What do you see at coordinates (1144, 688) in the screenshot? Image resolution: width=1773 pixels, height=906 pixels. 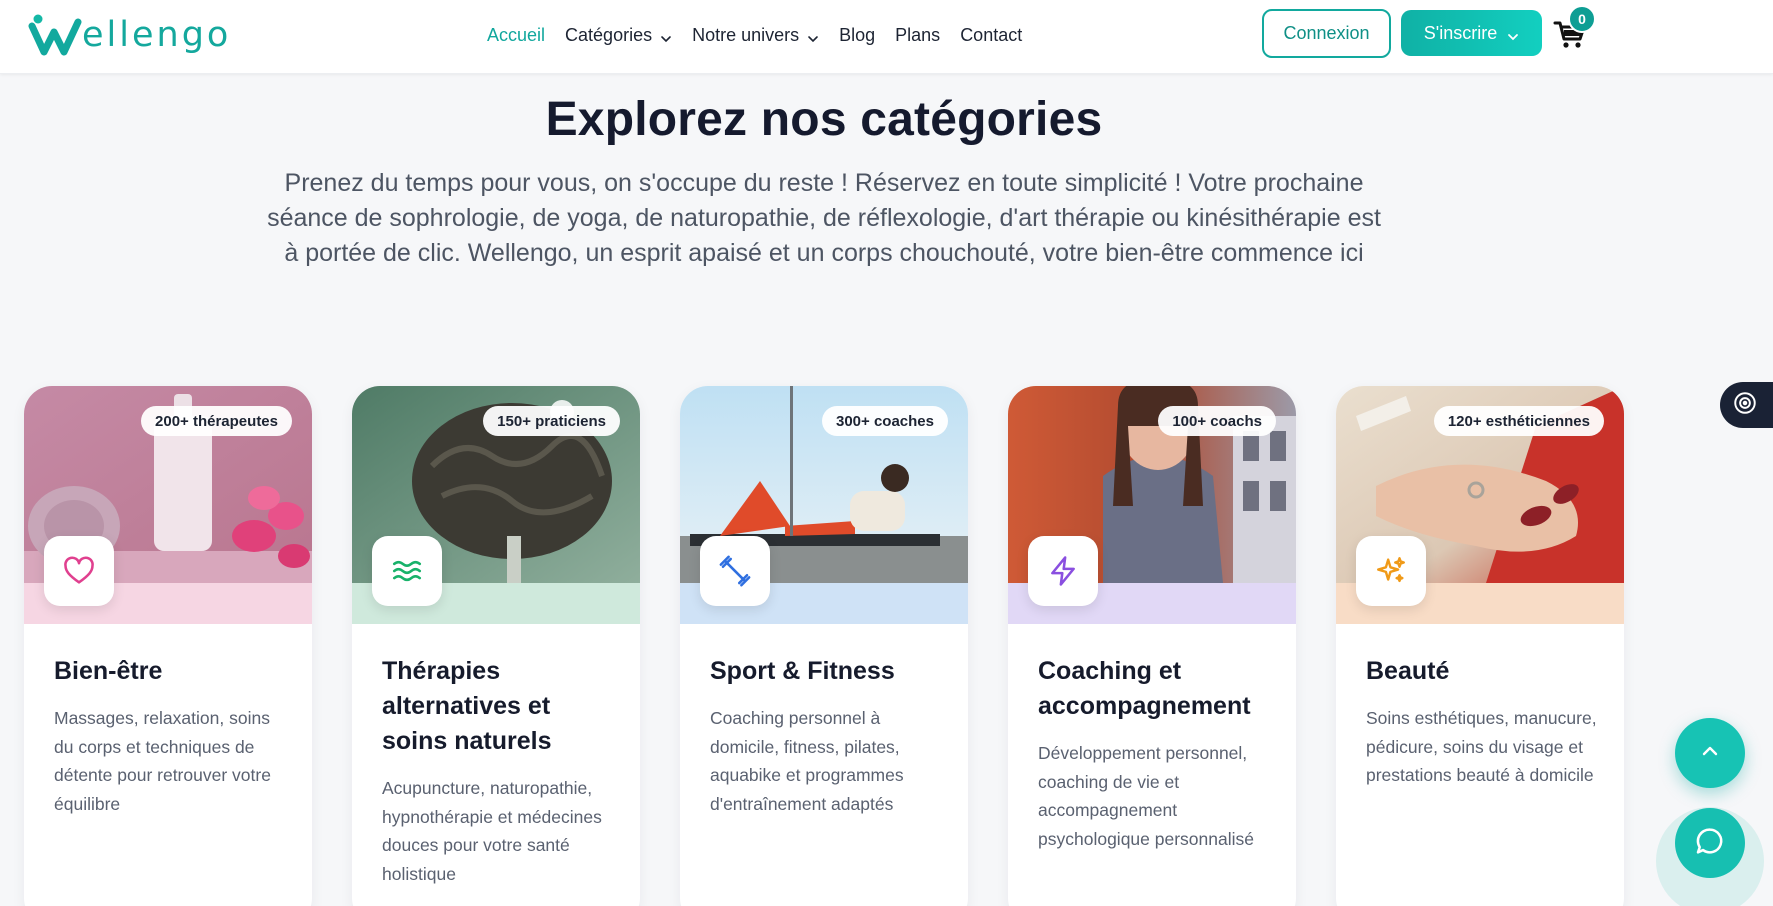 I see `category-title: Coaching et accompagnement` at bounding box center [1144, 688].